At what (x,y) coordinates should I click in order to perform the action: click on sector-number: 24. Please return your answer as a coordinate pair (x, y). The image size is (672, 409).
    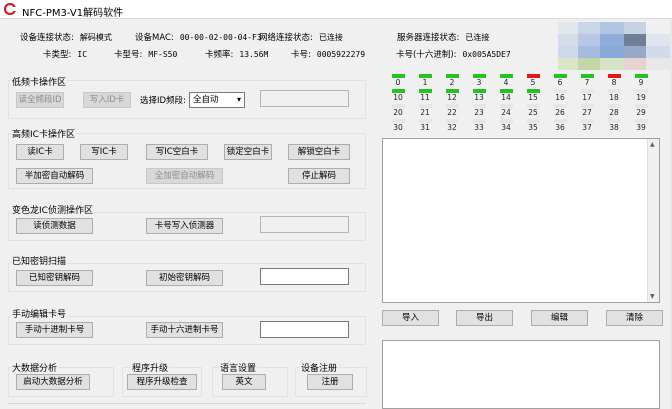
    Looking at the image, I should click on (506, 112).